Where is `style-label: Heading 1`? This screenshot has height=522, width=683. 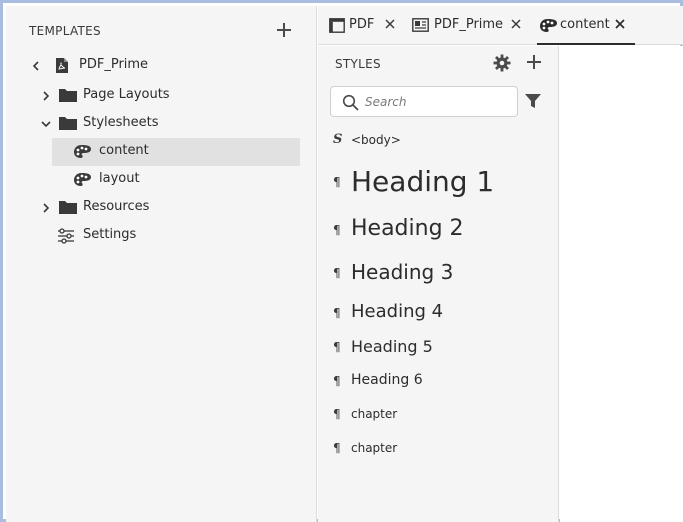
style-label: Heading 1 is located at coordinates (423, 181).